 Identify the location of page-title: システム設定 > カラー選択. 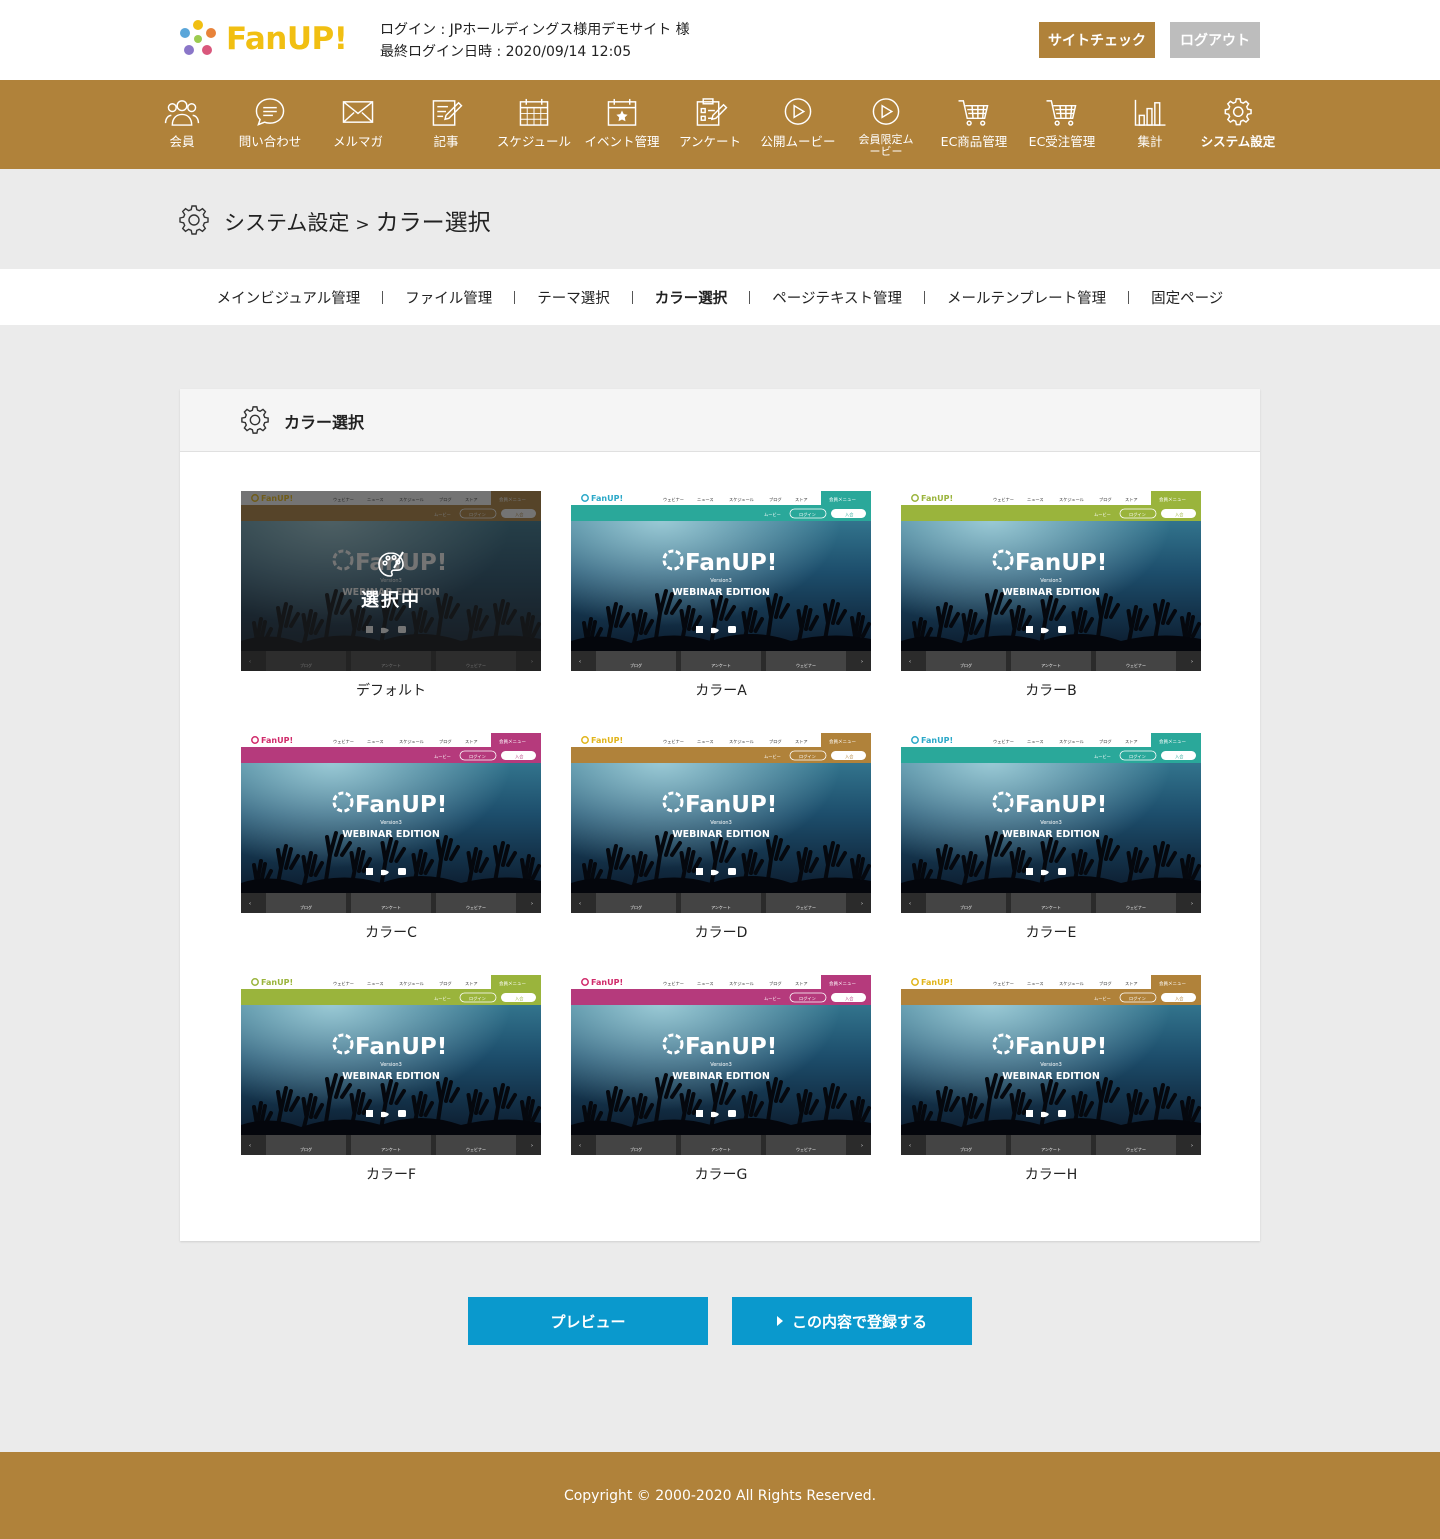
(334, 220).